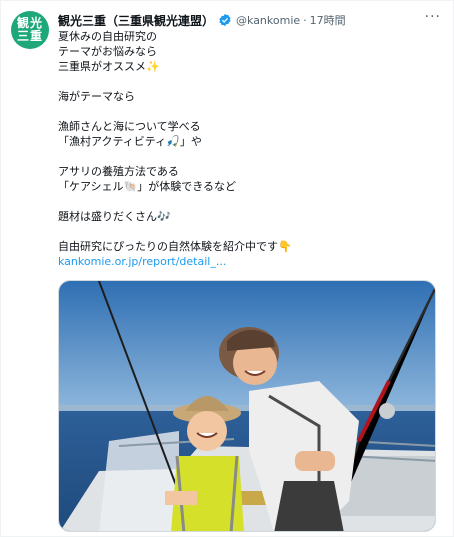 Image resolution: width=454 pixels, height=537 pixels. What do you see at coordinates (225, 20) in the screenshot?
I see `verified-badge-icon` at bounding box center [225, 20].